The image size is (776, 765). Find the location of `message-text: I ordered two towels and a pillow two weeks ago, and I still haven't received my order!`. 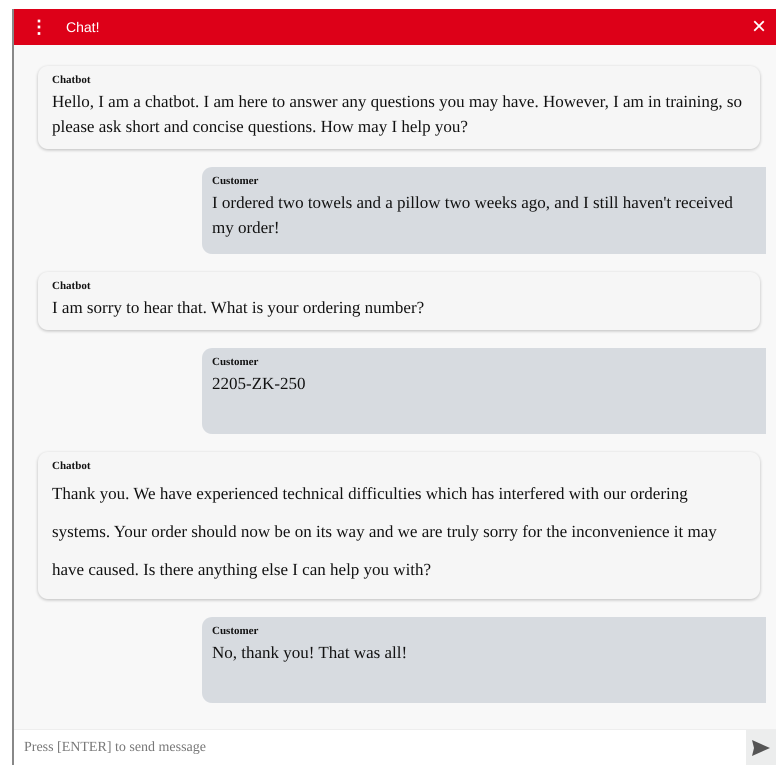

message-text: I ordered two towels and a pillow two weeks ago, and I still haven't received my order! is located at coordinates (473, 215).